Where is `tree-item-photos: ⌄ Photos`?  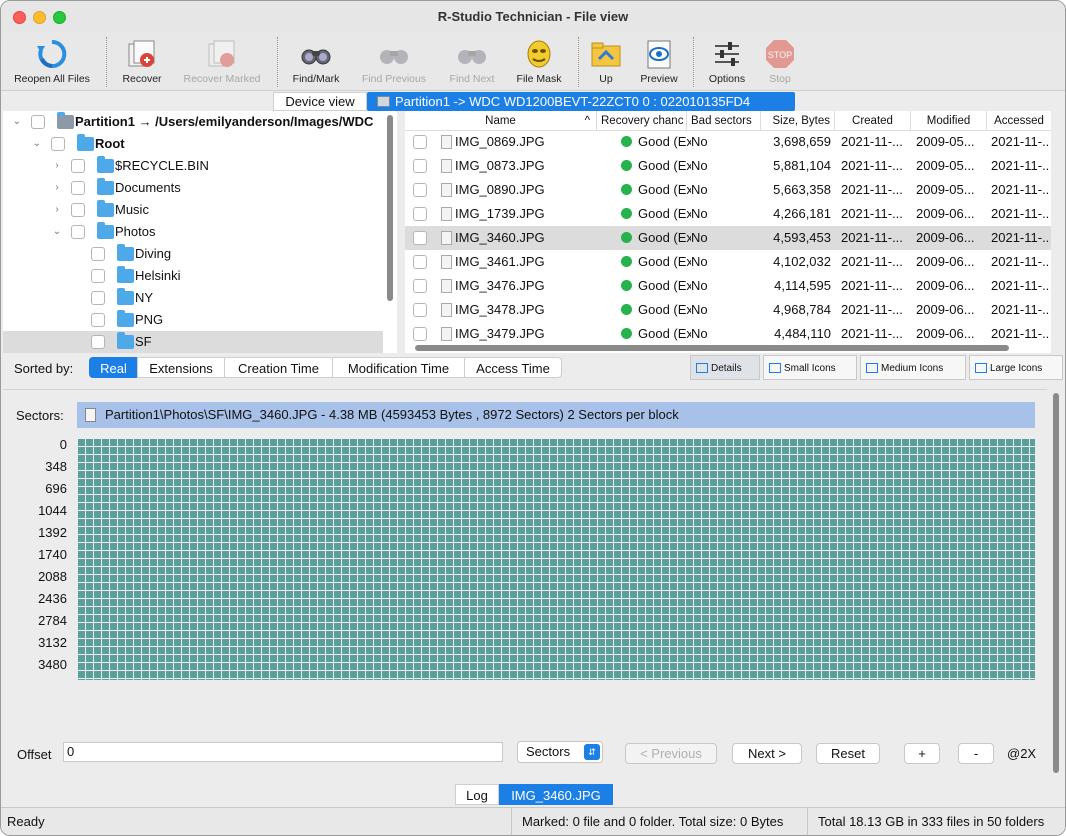
tree-item-photos: ⌄ Photos is located at coordinates (193, 232).